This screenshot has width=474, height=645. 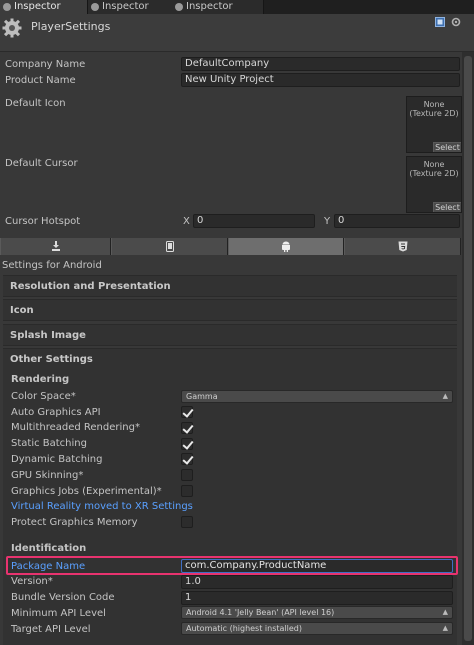 I want to click on gpu-skinning-checkbox, so click(x=187, y=475).